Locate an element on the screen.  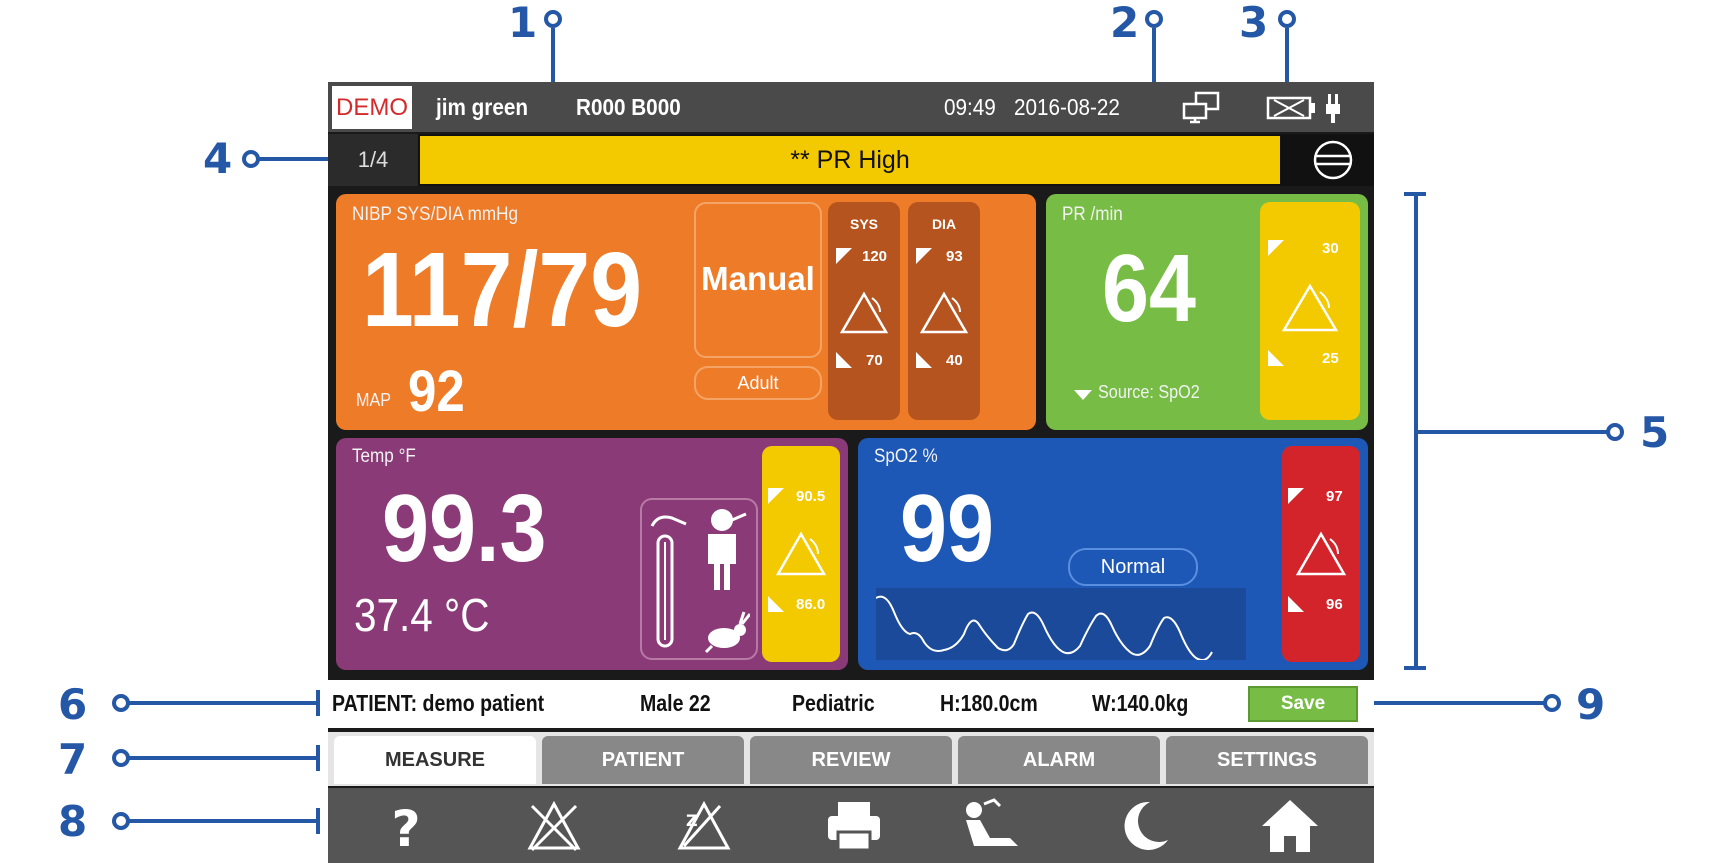
callout-2-dot is located at coordinates (1154, 19).